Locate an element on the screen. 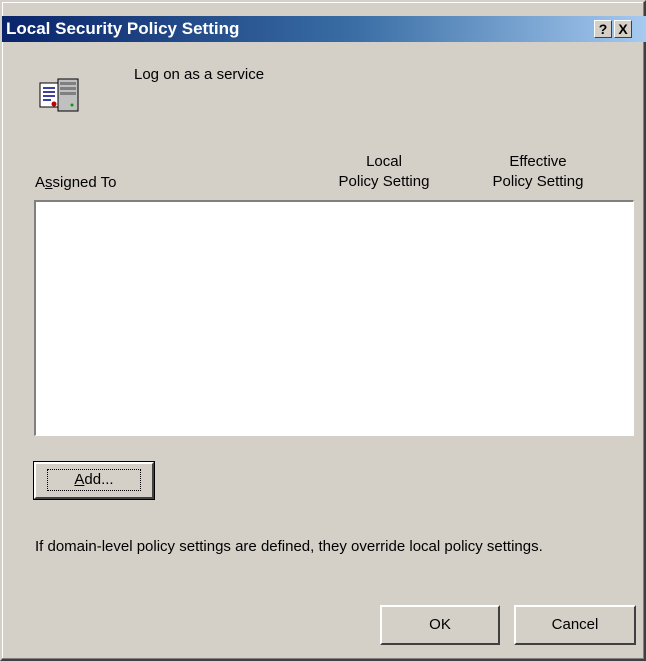 The height and width of the screenshot is (661, 646). policy-server-icon is located at coordinates (59, 95).